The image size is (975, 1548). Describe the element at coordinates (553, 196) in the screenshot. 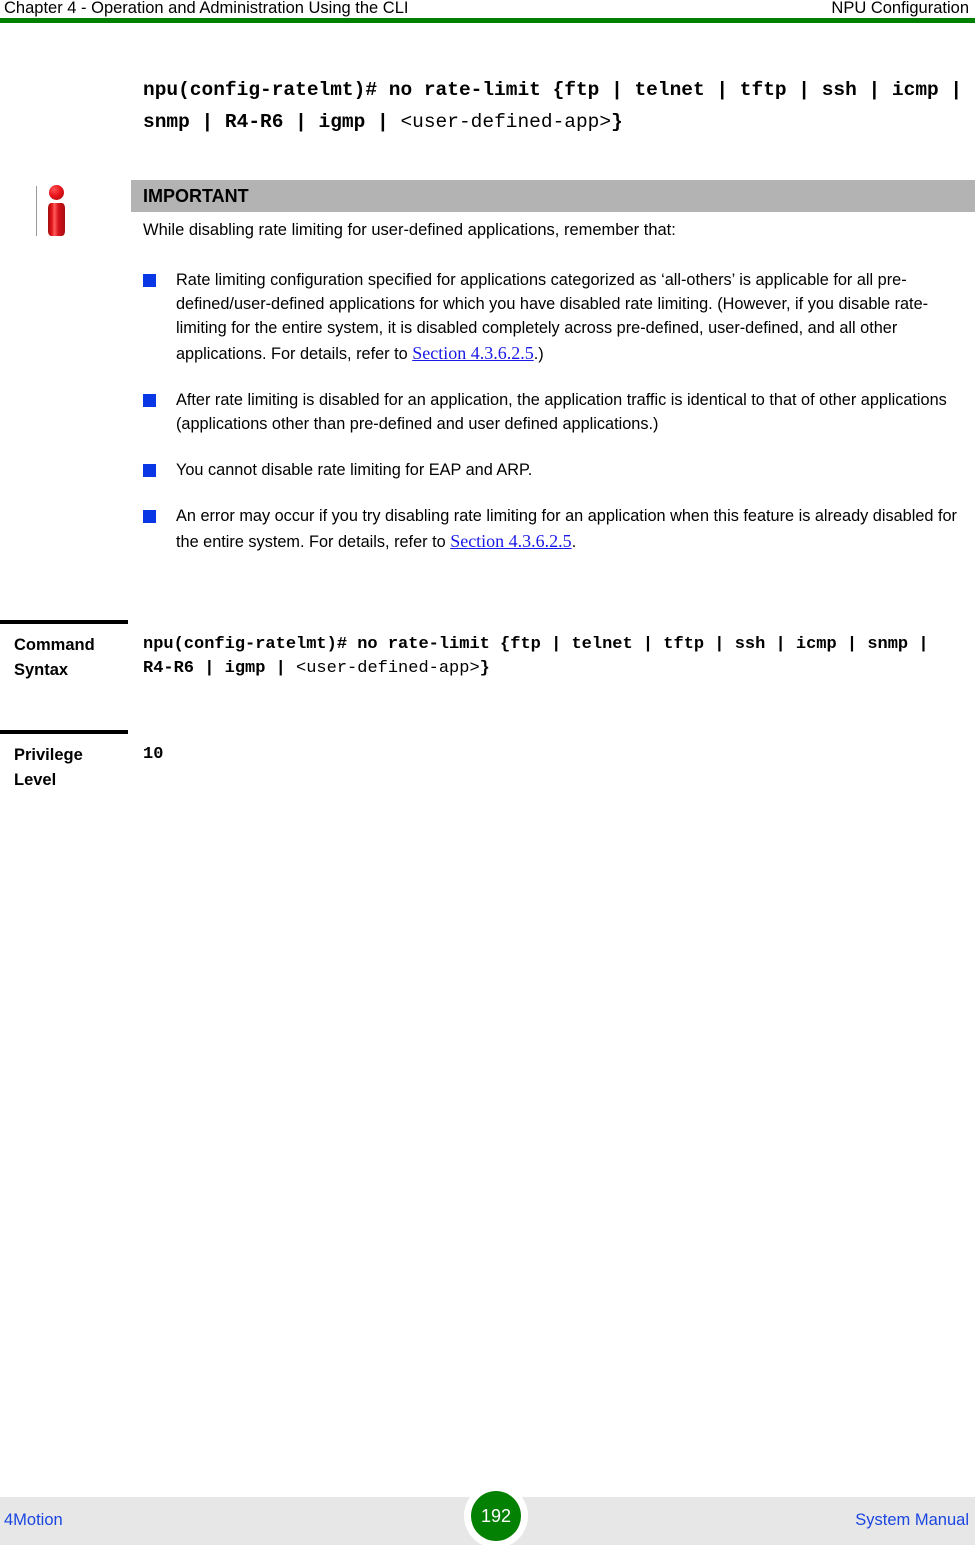

I see `note-title-bar: IMPORTANT` at that location.